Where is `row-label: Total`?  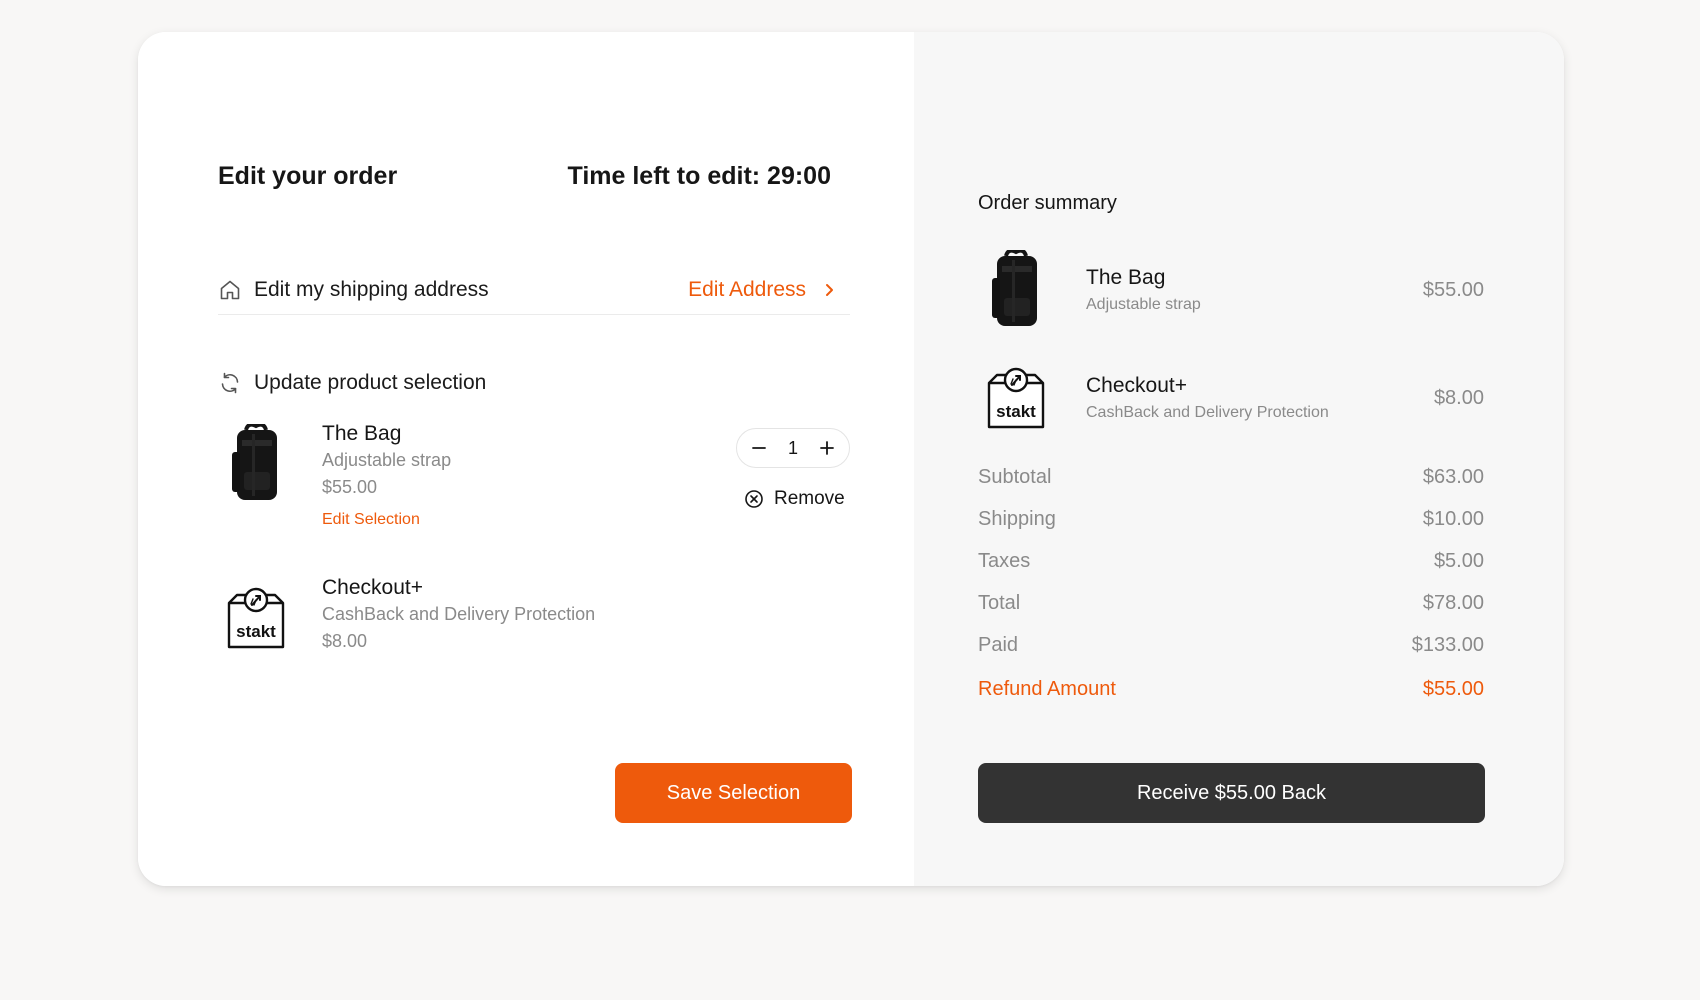
row-label: Total is located at coordinates (999, 602).